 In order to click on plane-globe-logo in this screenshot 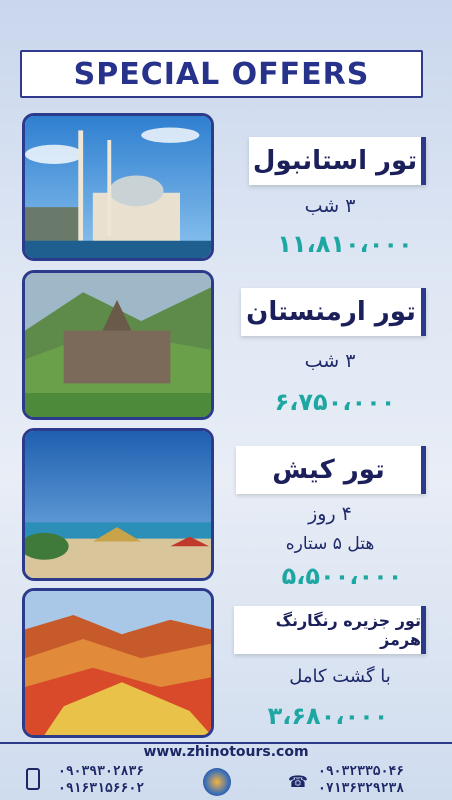, I will do `click(217, 782)`.